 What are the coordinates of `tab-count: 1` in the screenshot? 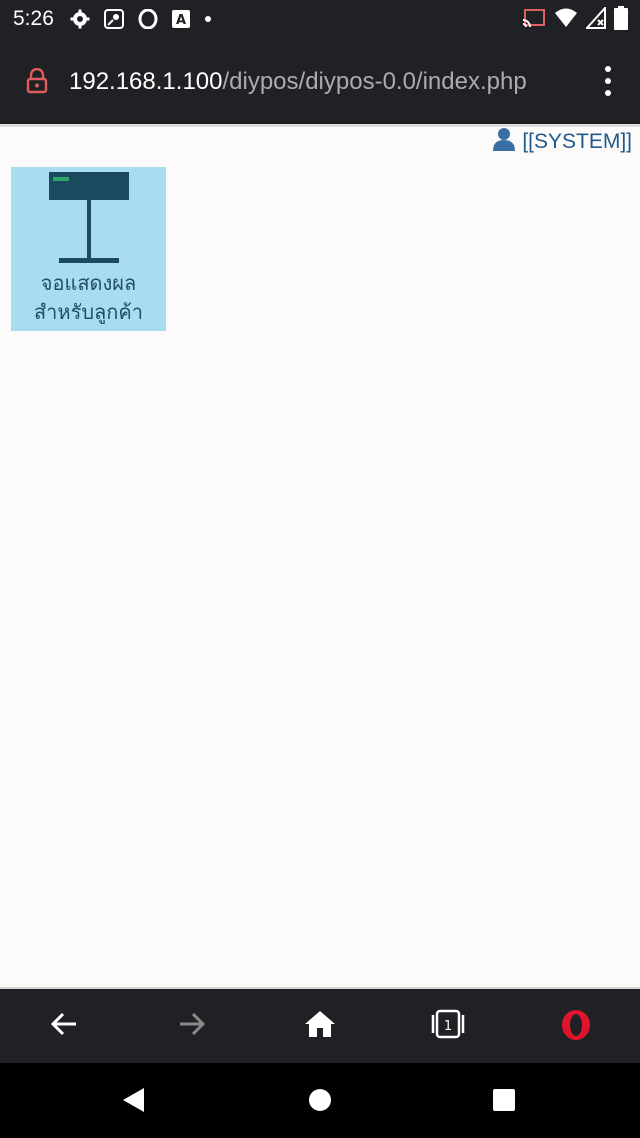 It's located at (448, 1026).